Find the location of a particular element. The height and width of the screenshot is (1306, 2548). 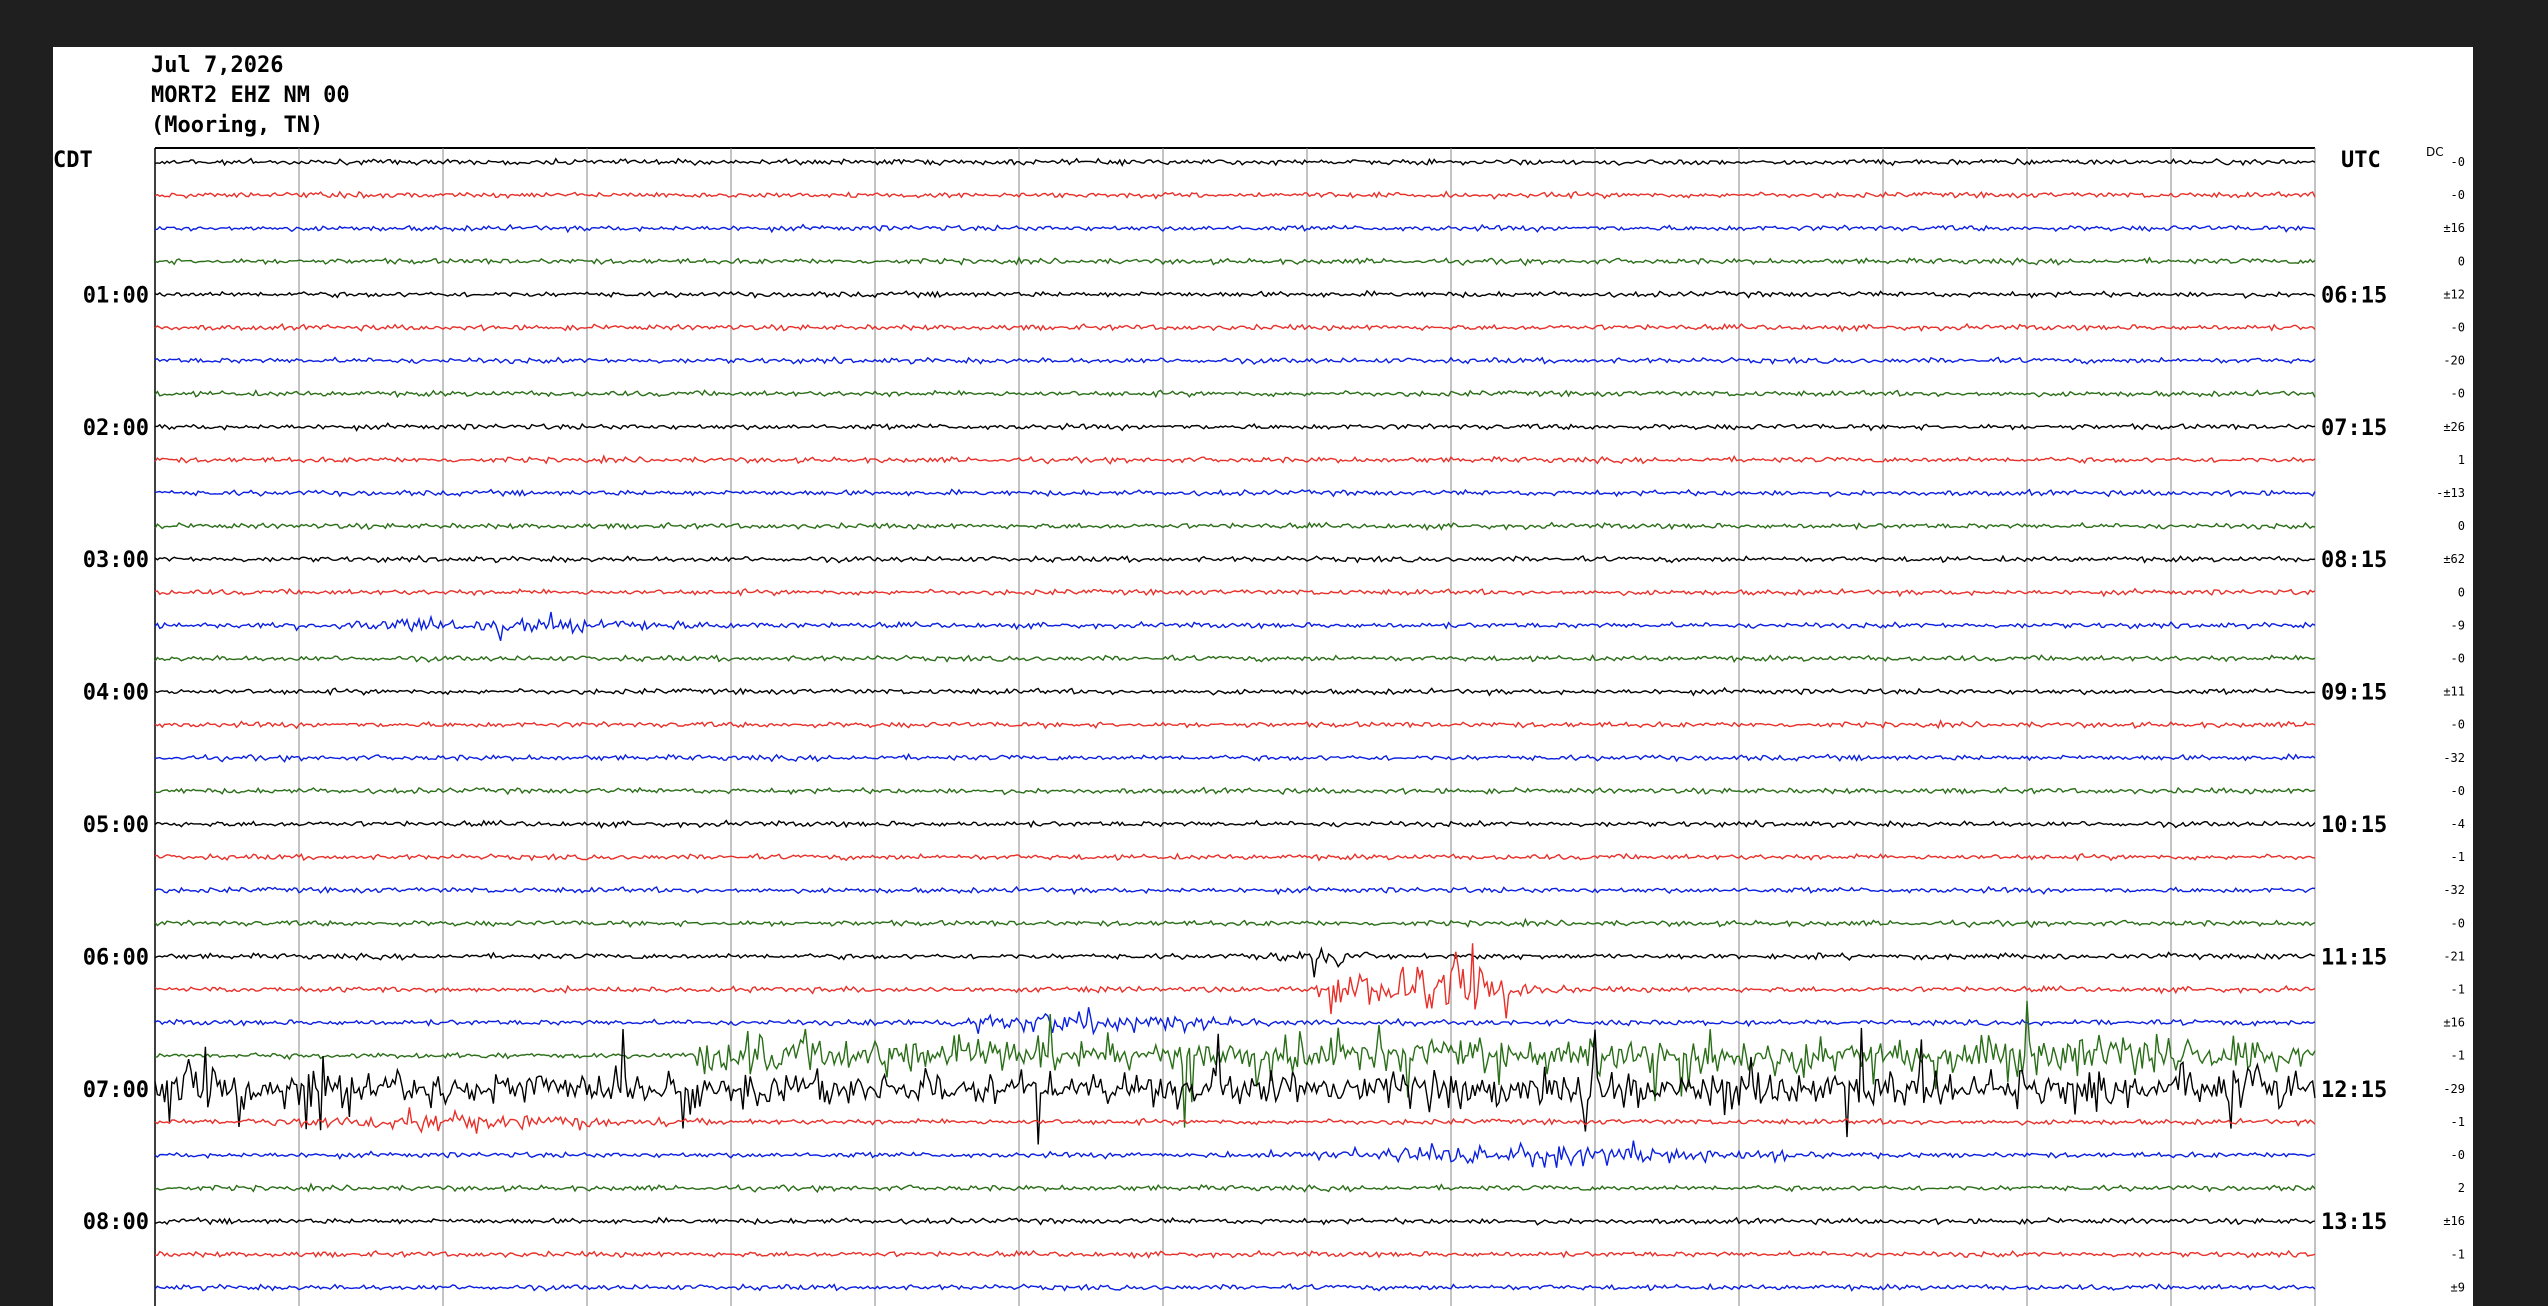

dc-offset-label: ±62 is located at coordinates (2454, 559).